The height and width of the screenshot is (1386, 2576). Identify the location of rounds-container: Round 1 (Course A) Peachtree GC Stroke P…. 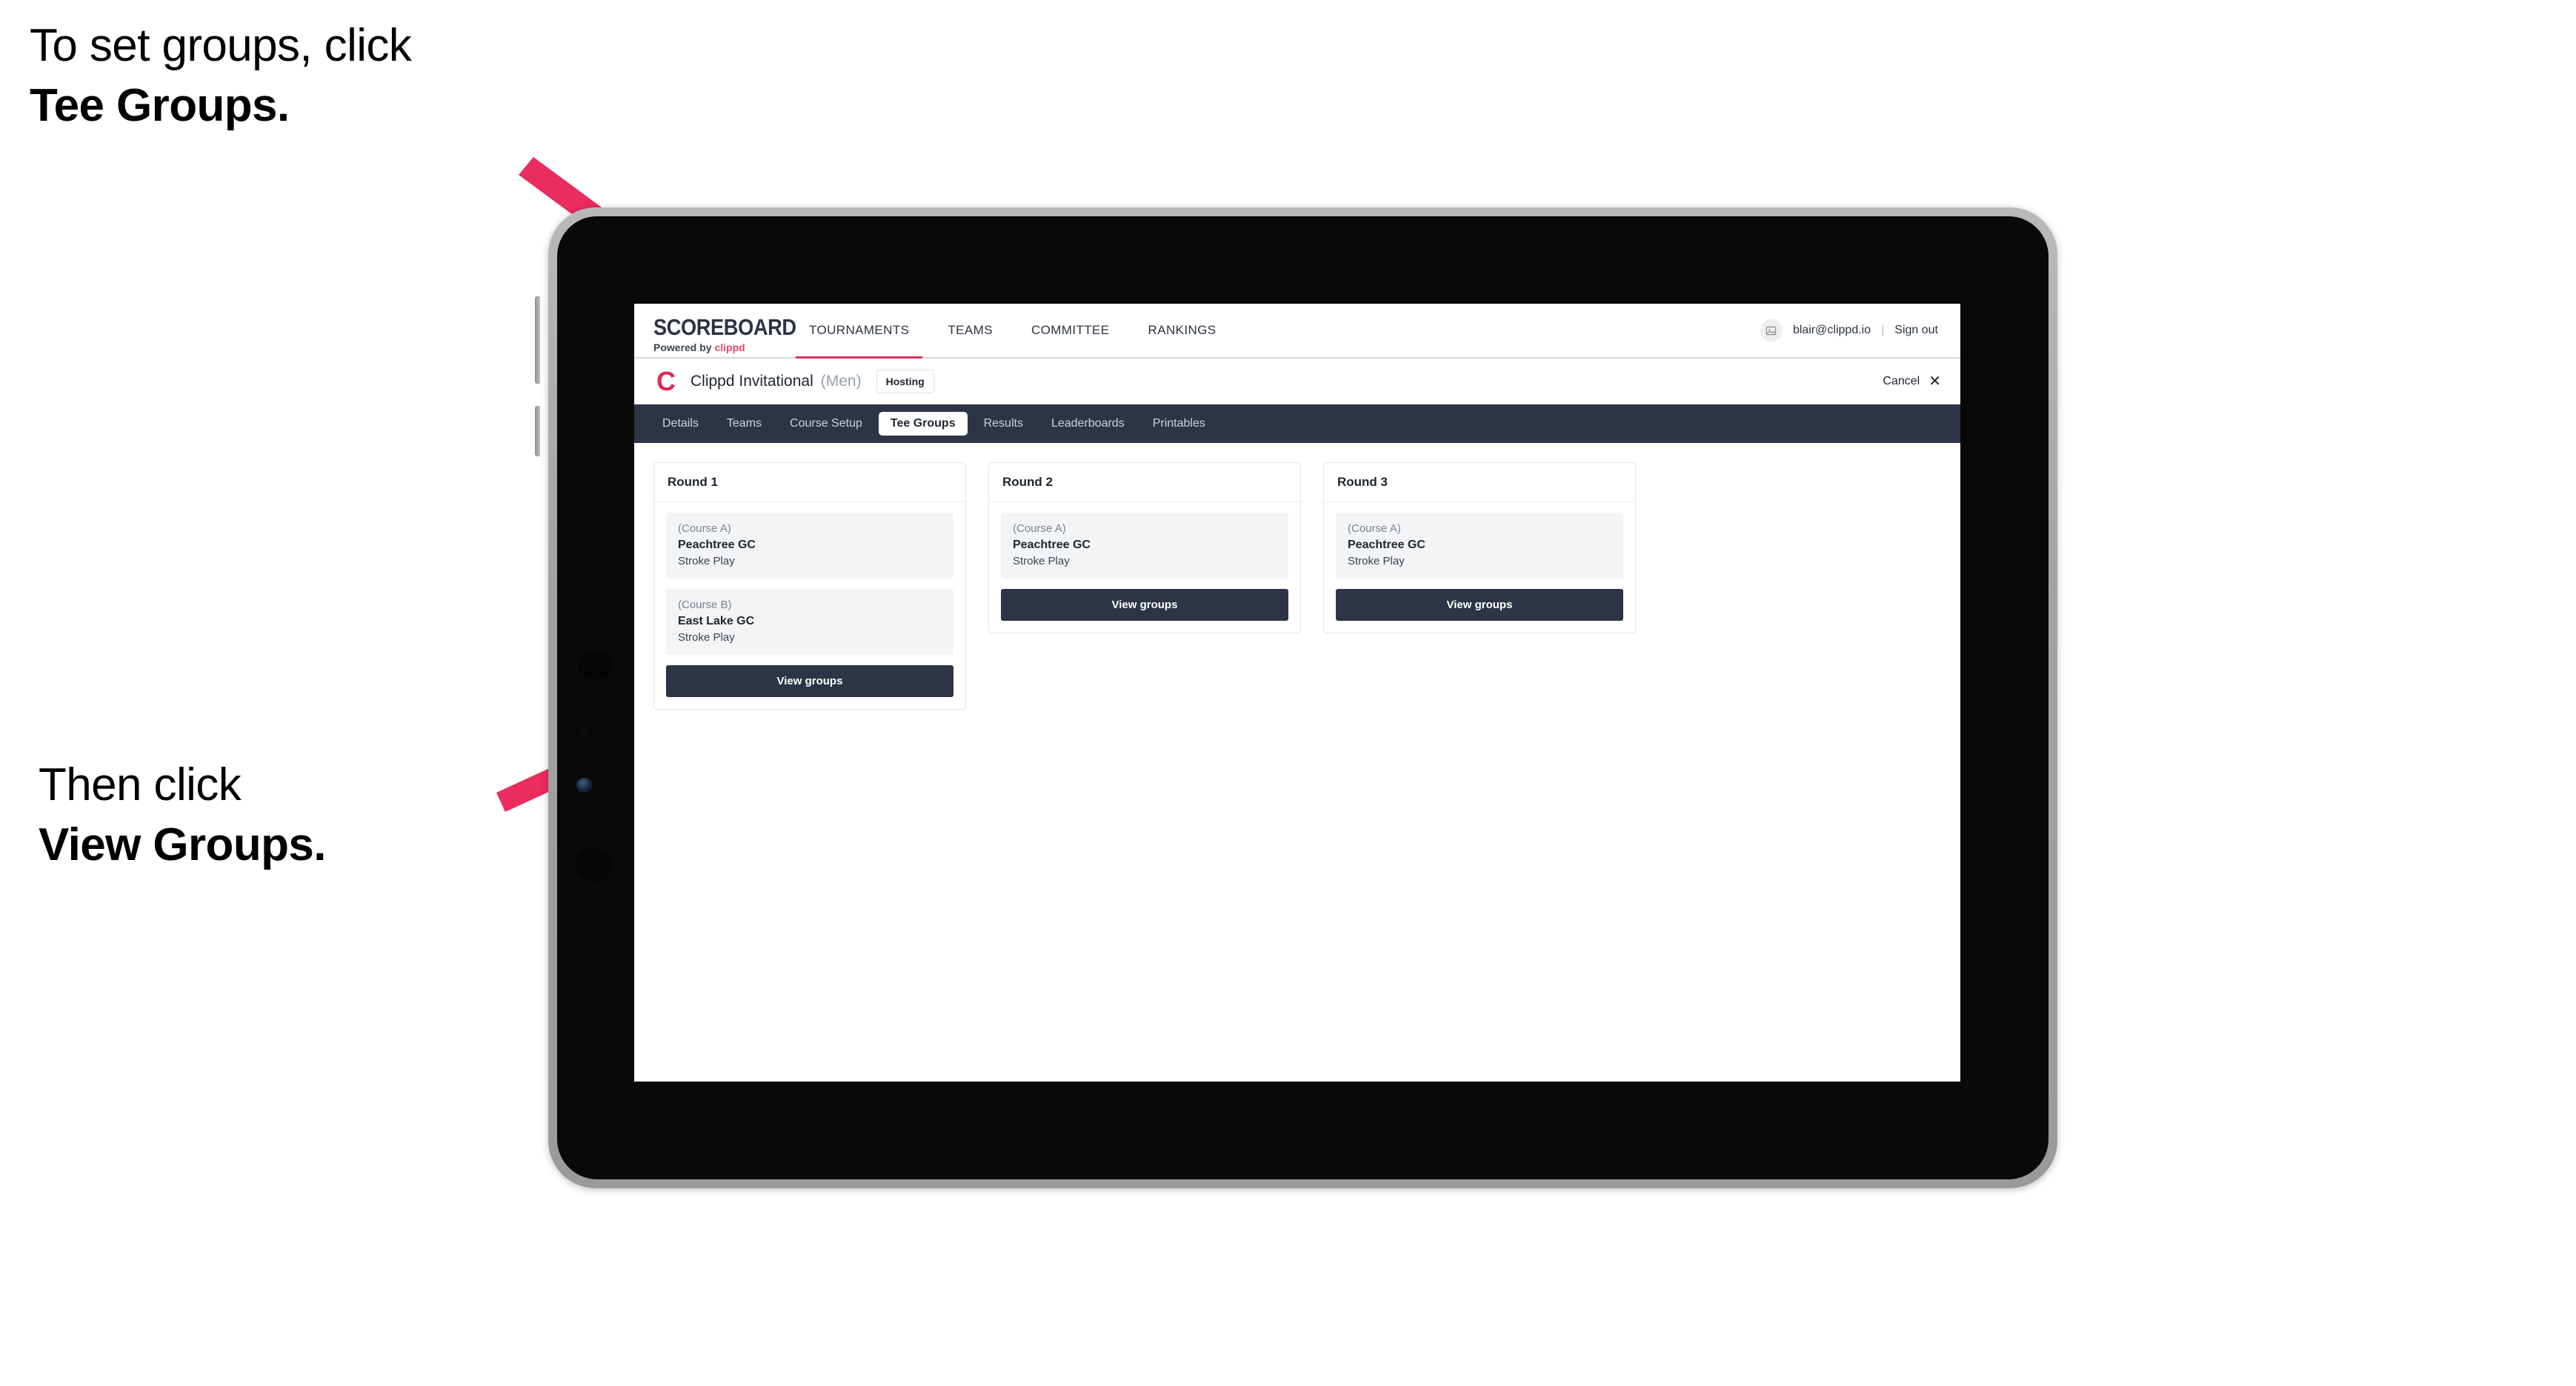
(1297, 576).